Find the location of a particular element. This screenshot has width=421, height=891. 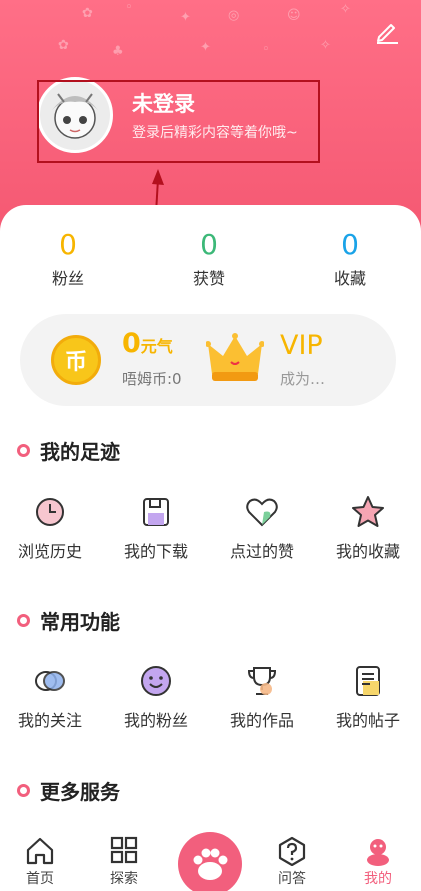

stat-label: 获赞 is located at coordinates (208, 278).